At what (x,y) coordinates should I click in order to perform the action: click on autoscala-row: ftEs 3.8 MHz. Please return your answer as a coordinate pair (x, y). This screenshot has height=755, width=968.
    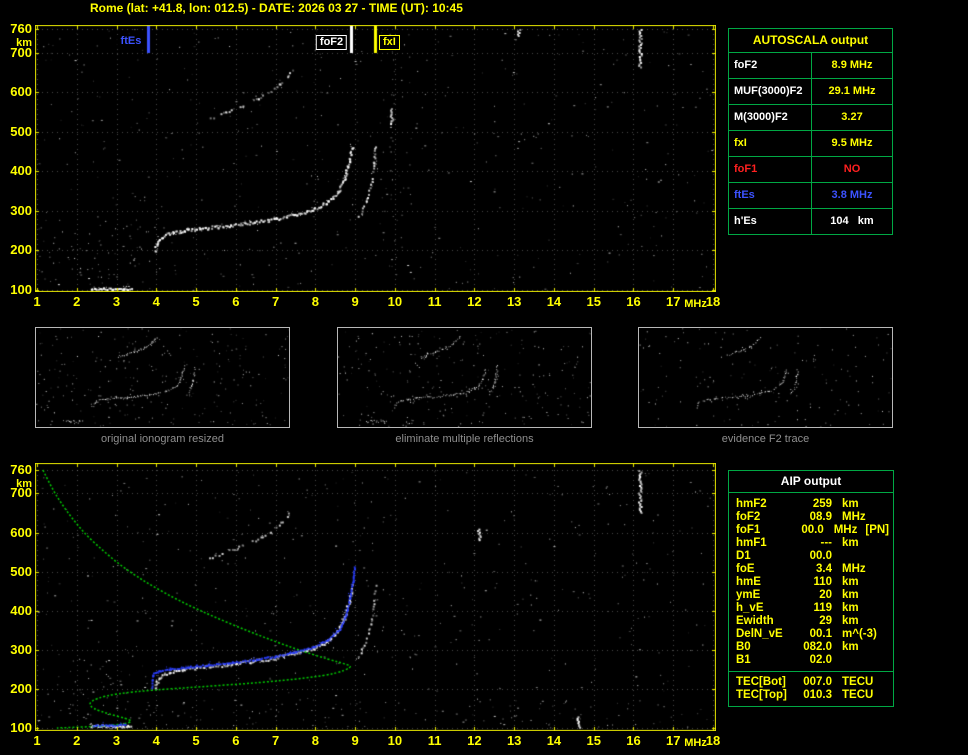
    Looking at the image, I should click on (810, 196).